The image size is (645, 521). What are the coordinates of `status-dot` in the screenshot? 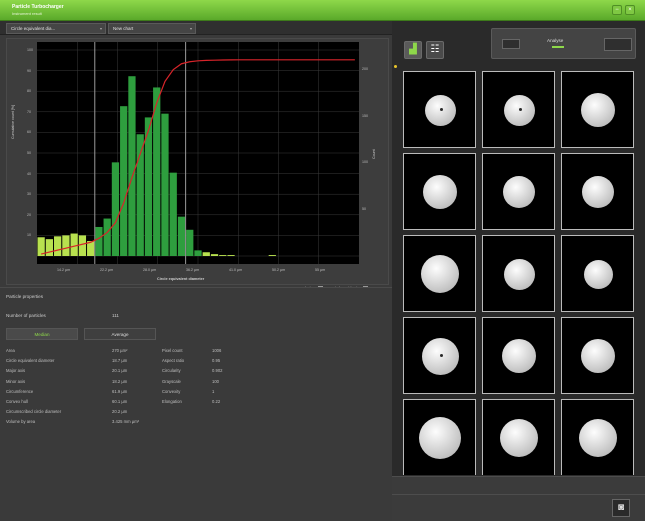 It's located at (395, 66).